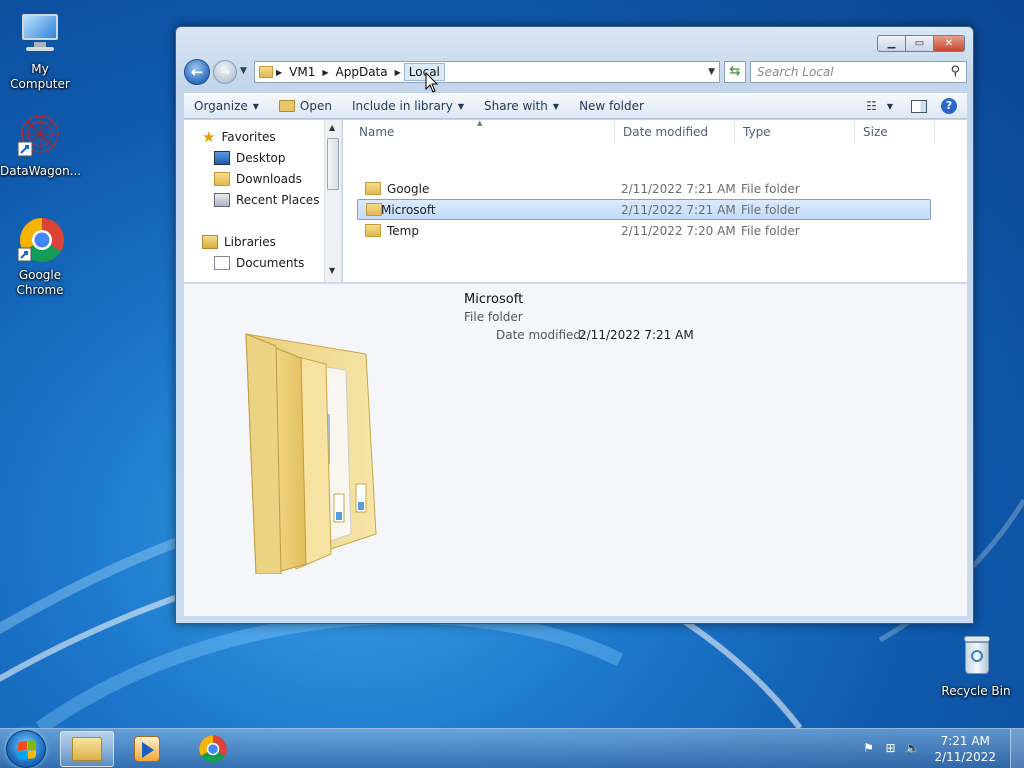 This screenshot has height=768, width=1024. I want to click on clock: 7:21 AM 2/11/2022, so click(968, 749).